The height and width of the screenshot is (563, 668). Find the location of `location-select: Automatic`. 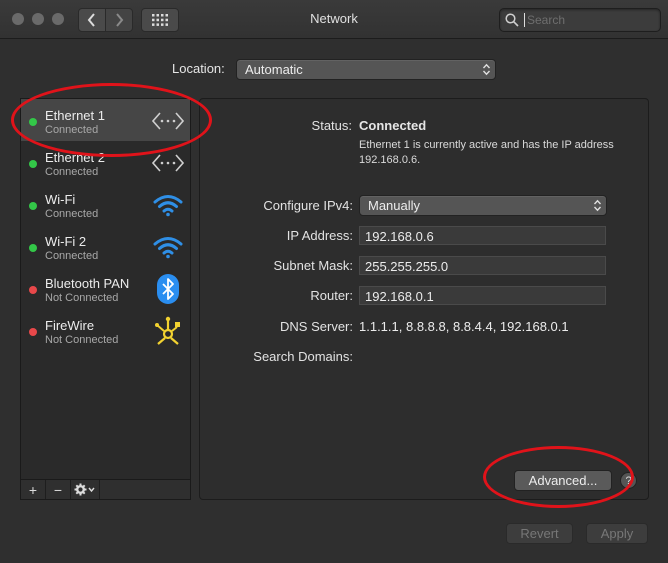

location-select: Automatic is located at coordinates (366, 69).